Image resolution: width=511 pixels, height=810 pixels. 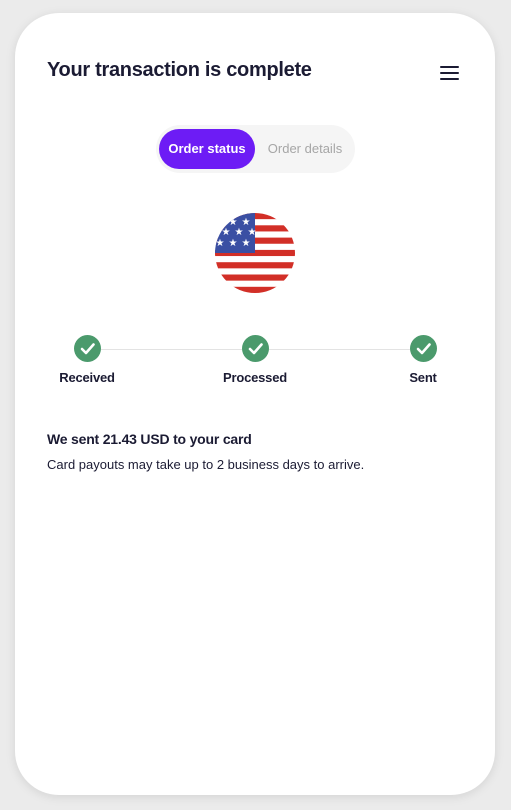 I want to click on step-processed: Processed, so click(x=255, y=360).